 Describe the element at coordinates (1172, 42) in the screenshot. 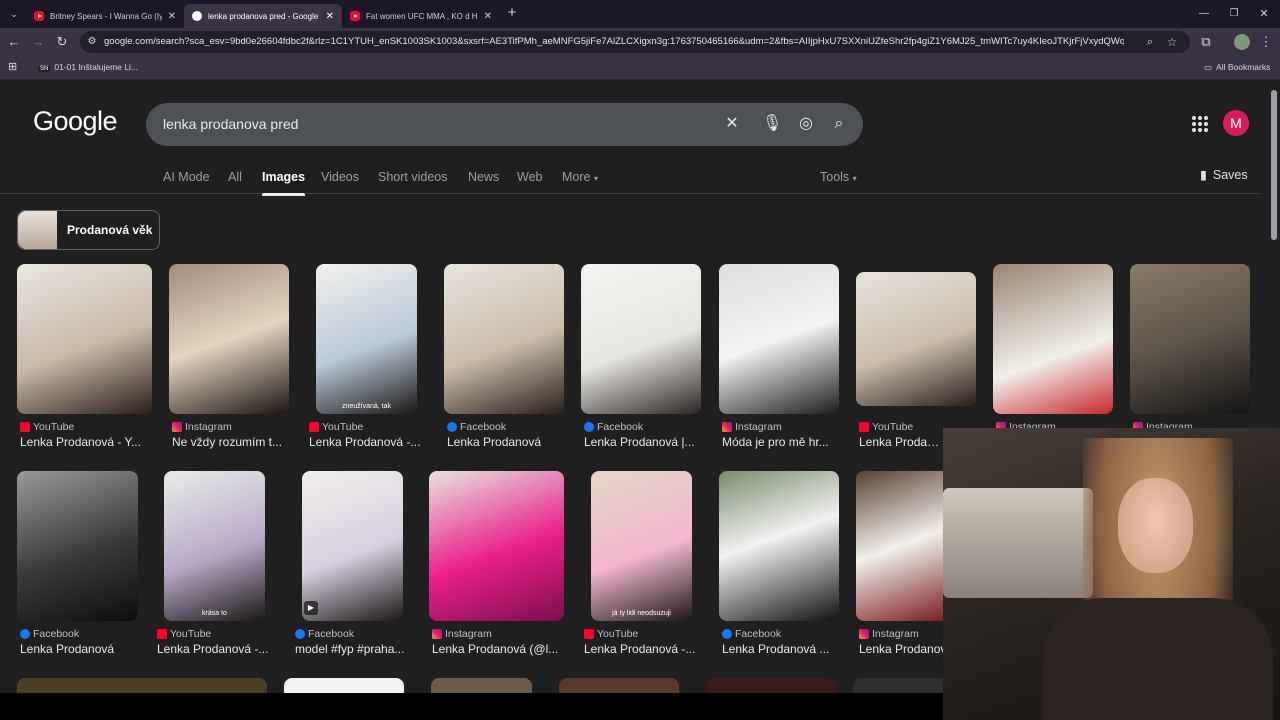

I see `bookmark-star-icon: ☆` at that location.